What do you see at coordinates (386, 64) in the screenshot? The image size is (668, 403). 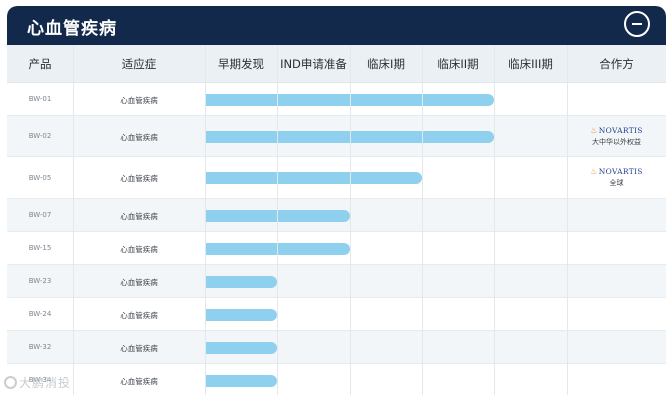 I see `column-header: 临床I期` at bounding box center [386, 64].